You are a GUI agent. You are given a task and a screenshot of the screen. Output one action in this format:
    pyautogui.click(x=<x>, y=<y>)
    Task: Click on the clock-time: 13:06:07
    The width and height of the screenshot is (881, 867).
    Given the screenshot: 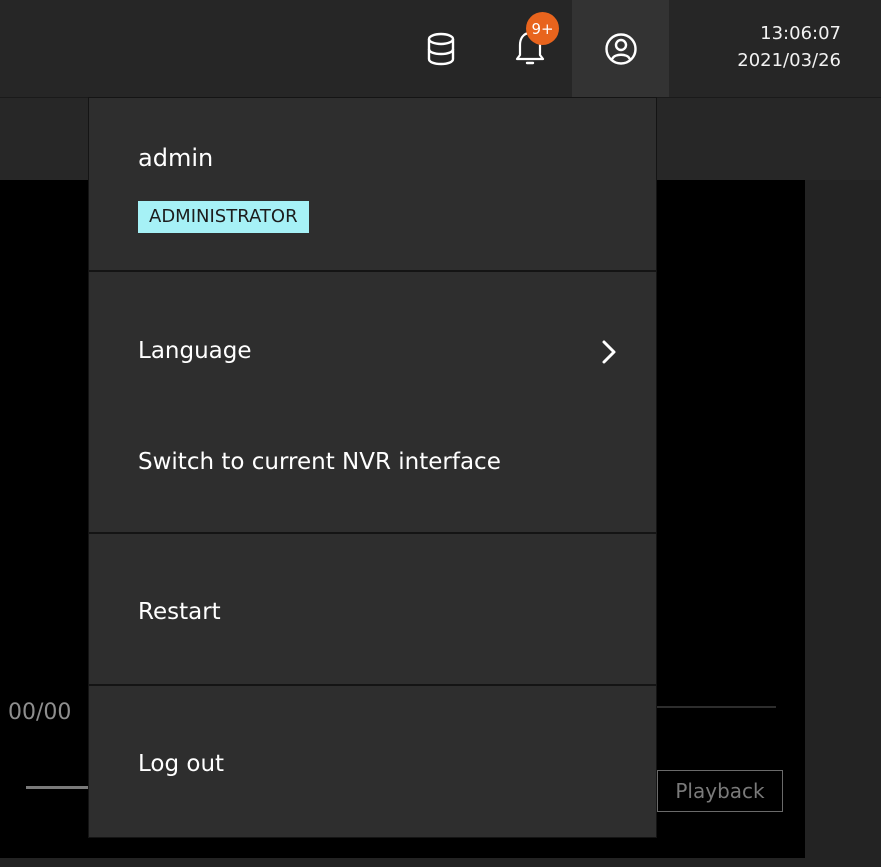 What is the action you would take?
    pyautogui.click(x=800, y=33)
    